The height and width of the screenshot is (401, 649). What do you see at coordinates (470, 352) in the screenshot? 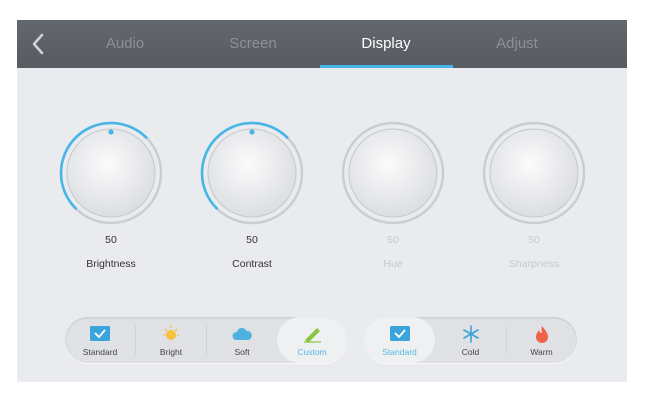
I see `color-temp-cold-label: Cold` at bounding box center [470, 352].